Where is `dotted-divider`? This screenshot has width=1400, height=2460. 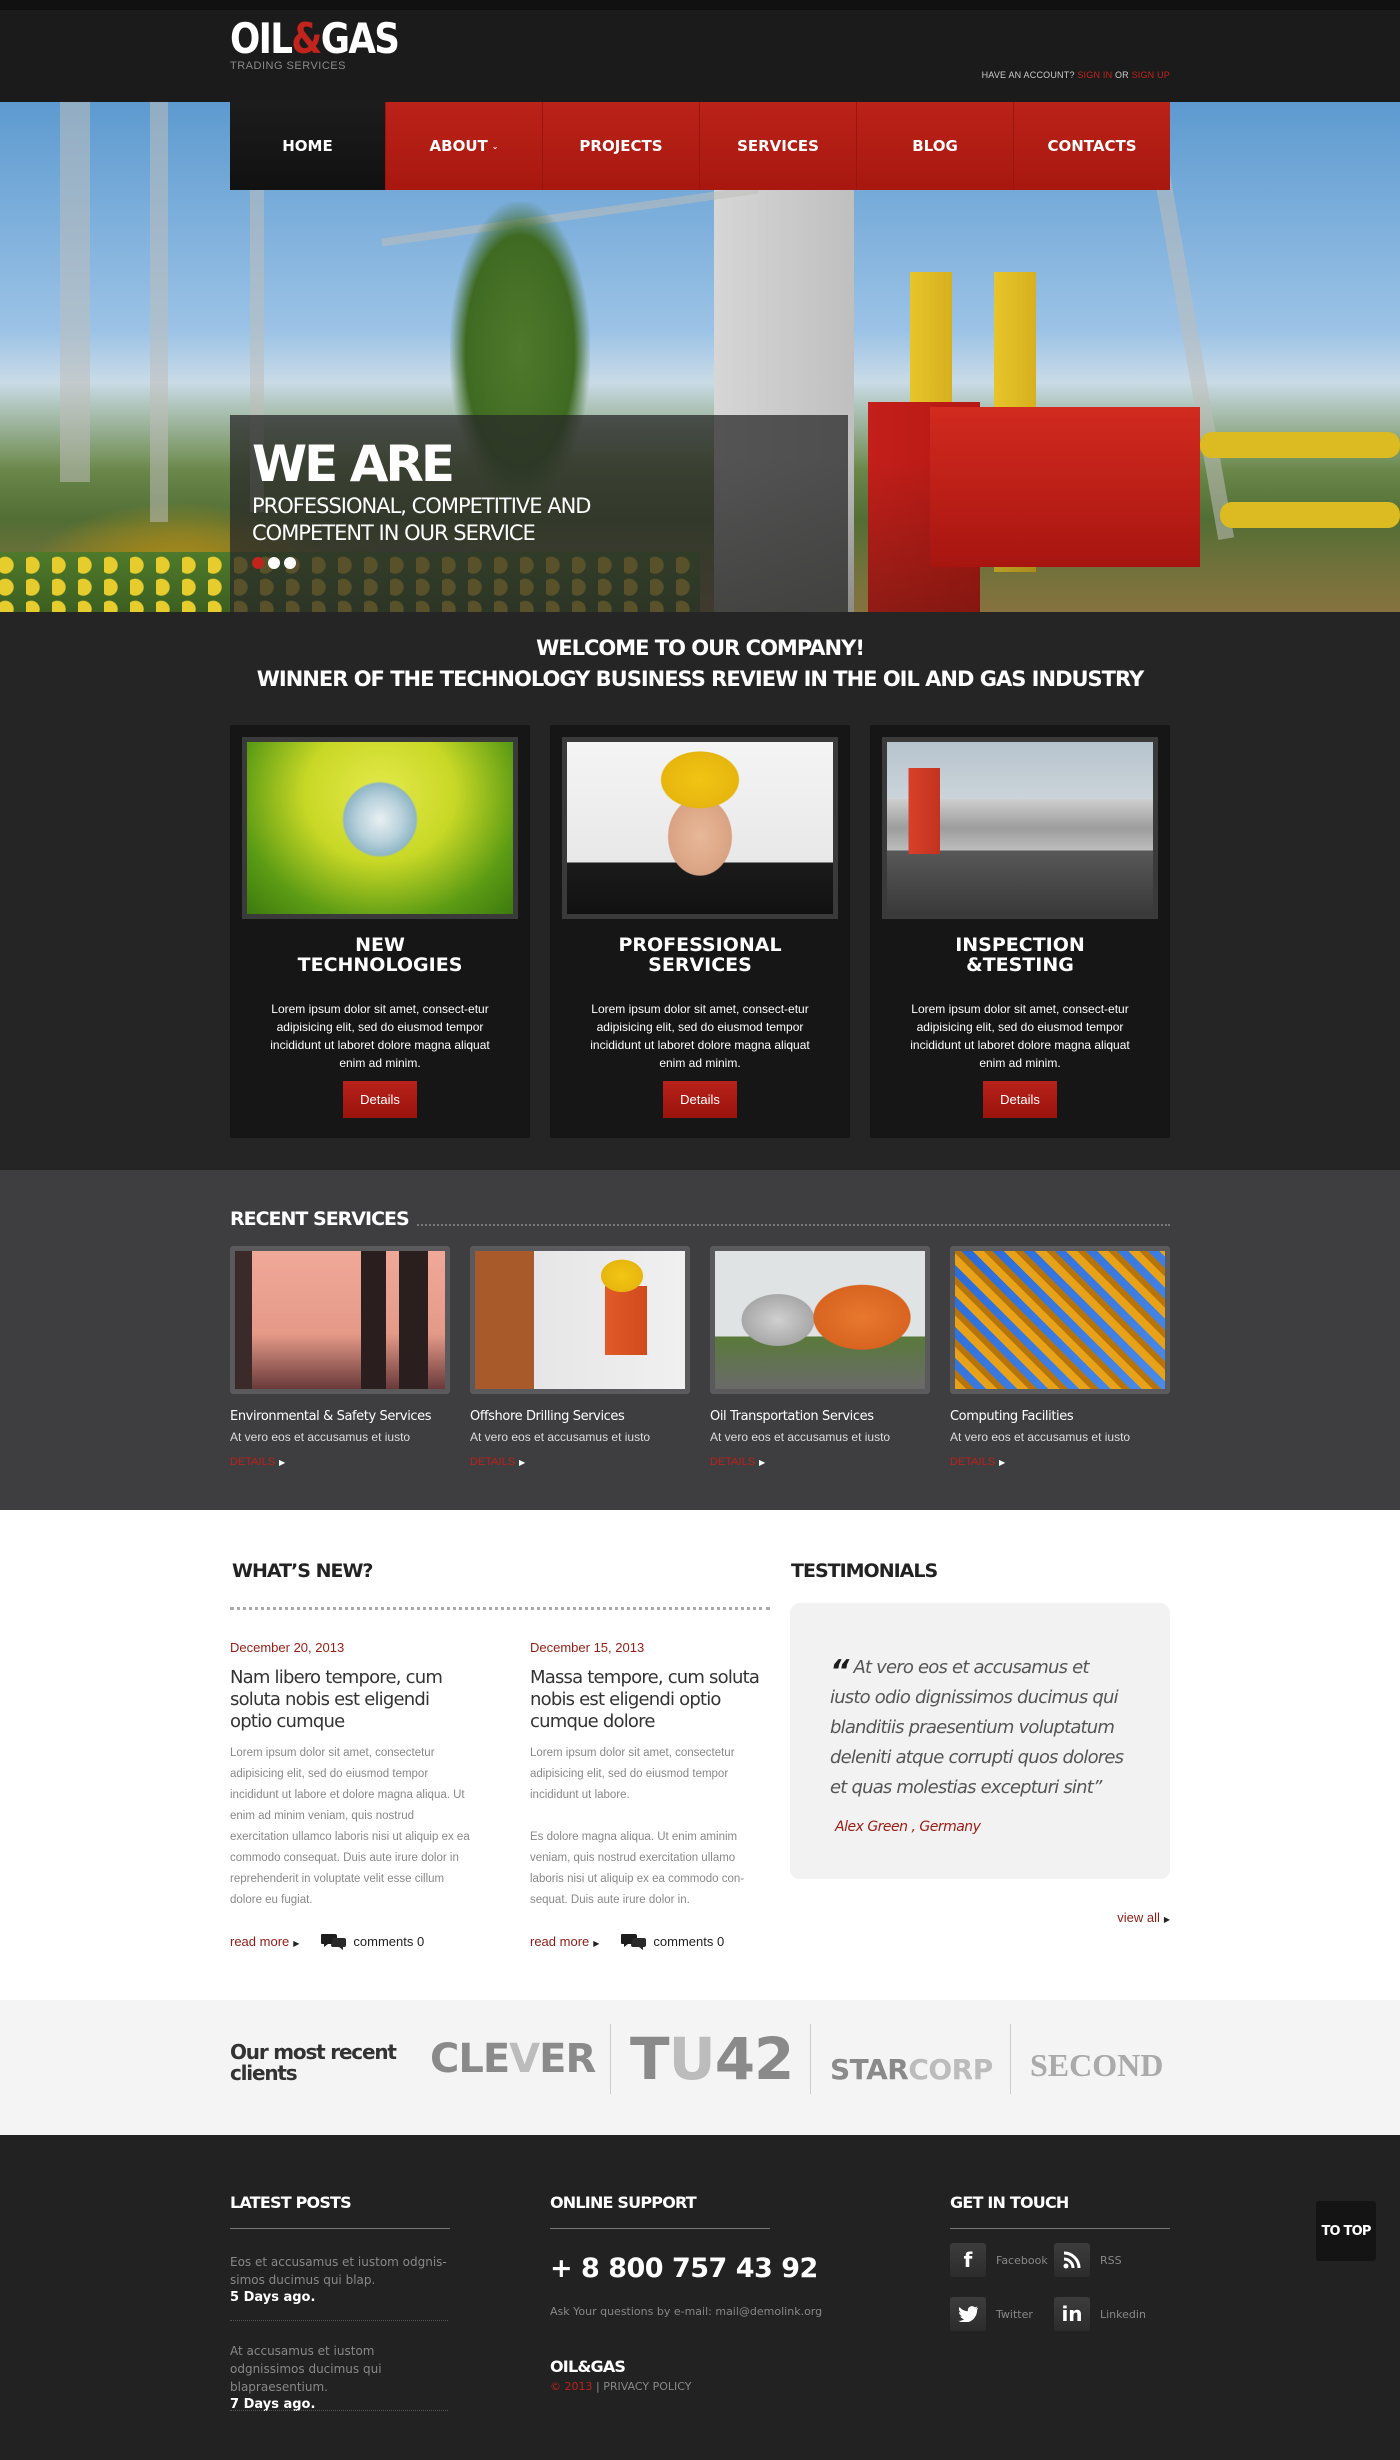
dotted-divider is located at coordinates (500, 1608).